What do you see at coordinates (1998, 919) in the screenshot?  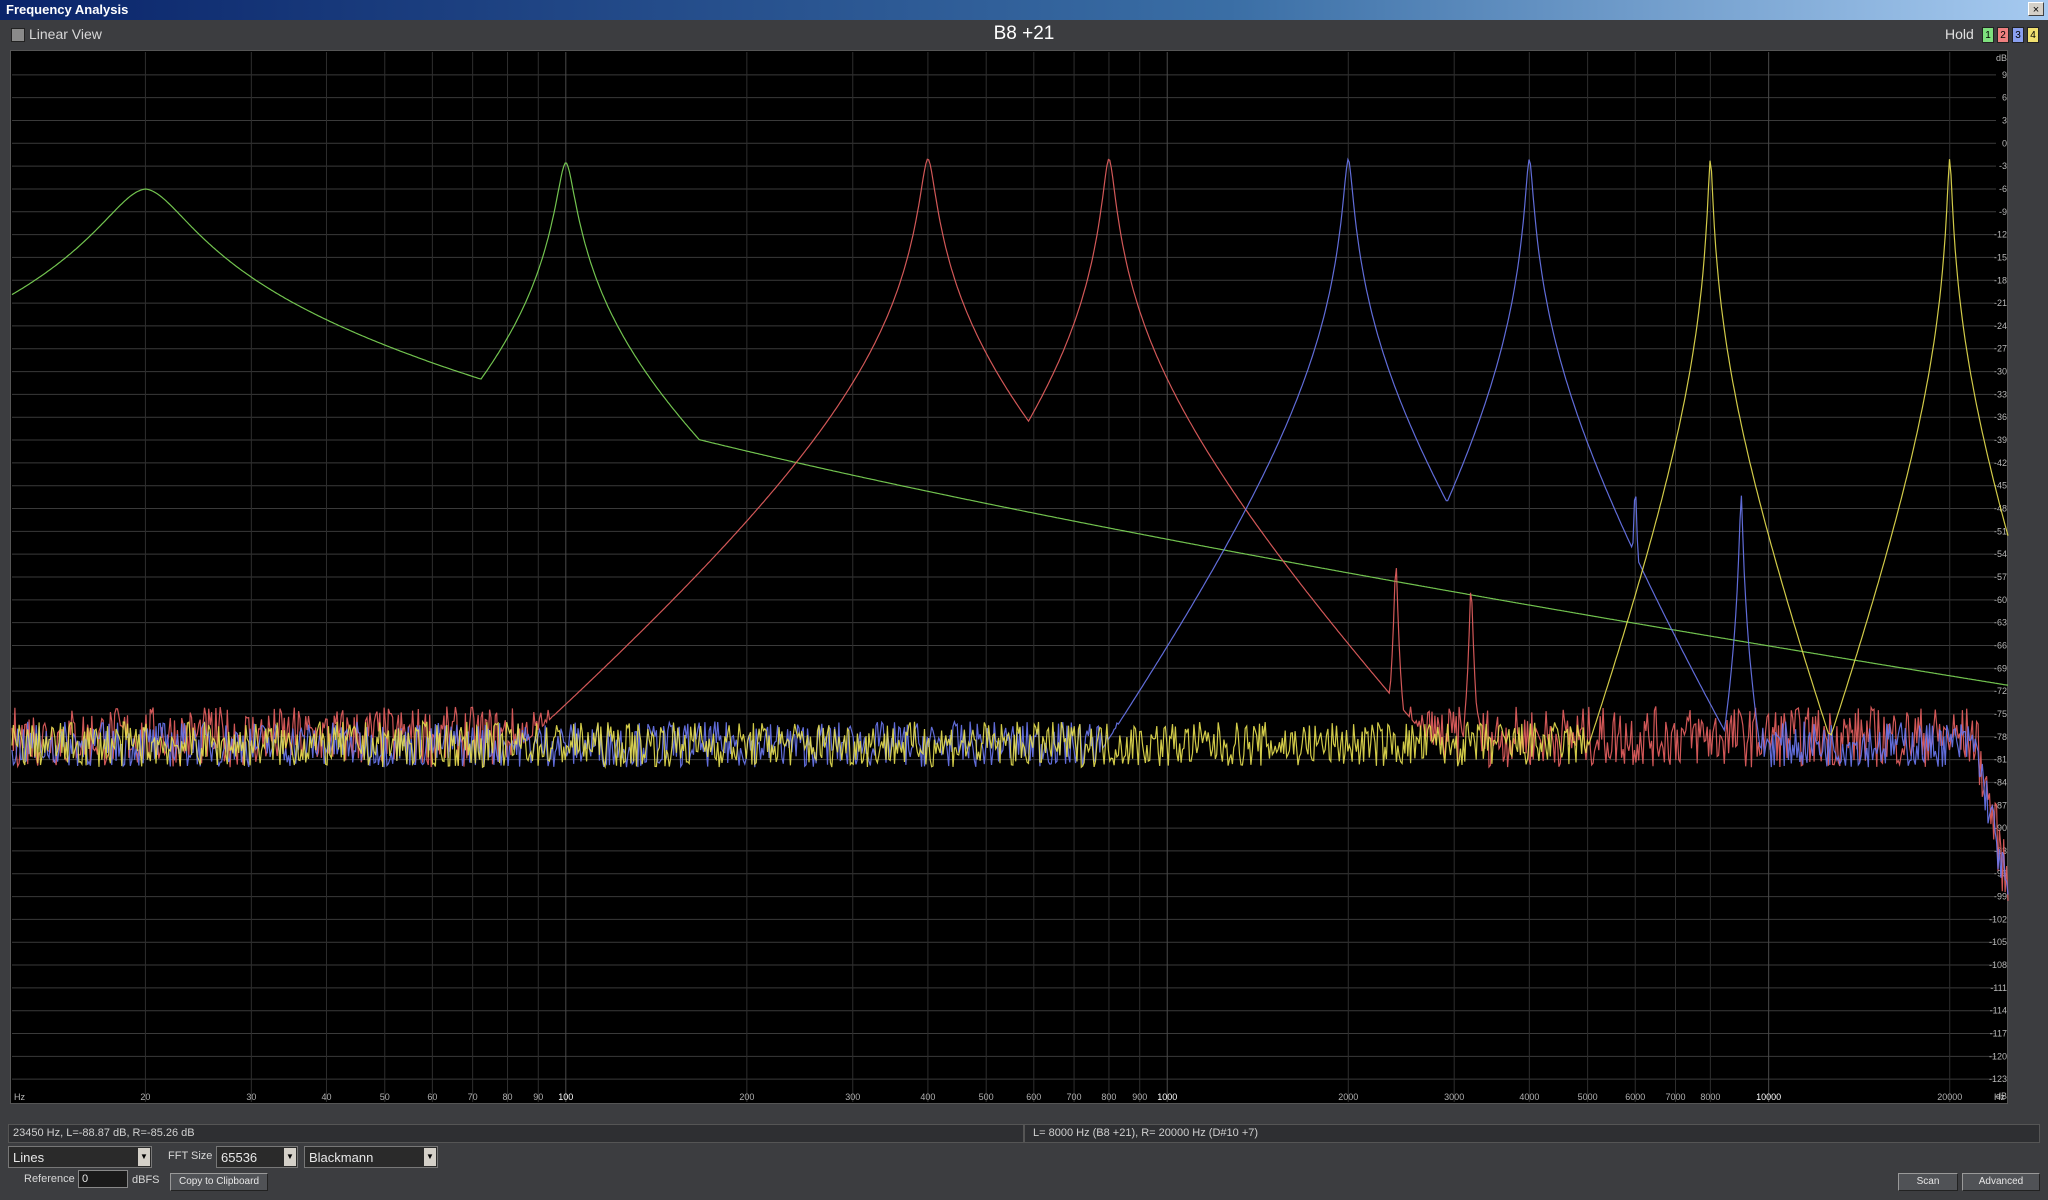 I see `y-tick-label: -102` at bounding box center [1998, 919].